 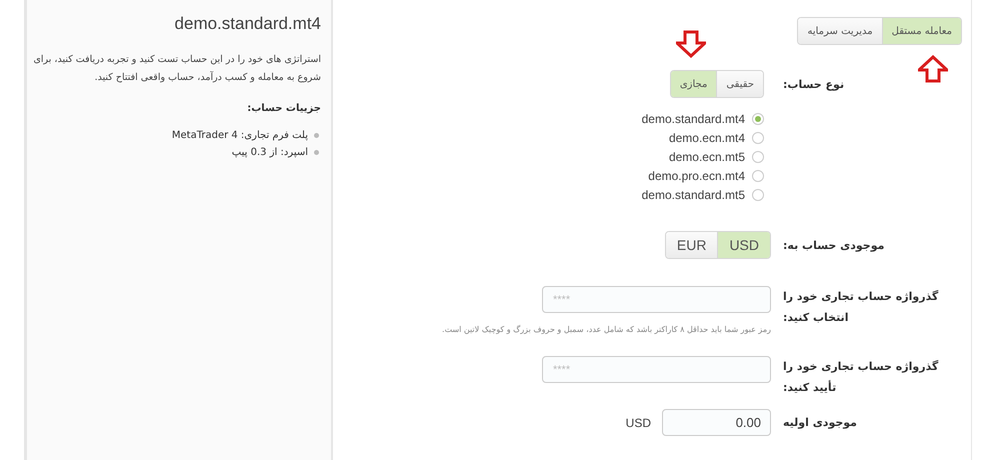 I want to click on field-label: موجودی اولیه, so click(x=820, y=423).